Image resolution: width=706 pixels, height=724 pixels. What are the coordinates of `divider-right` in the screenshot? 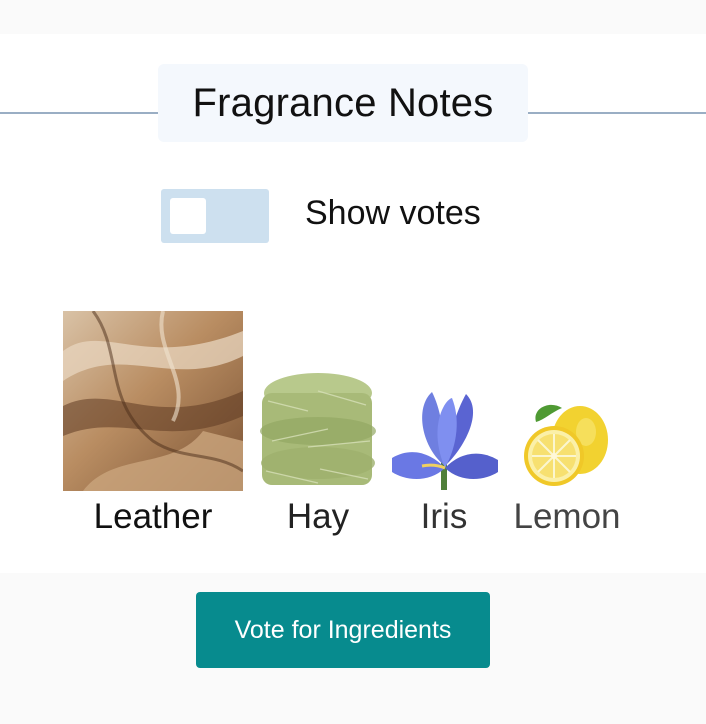 It's located at (617, 113).